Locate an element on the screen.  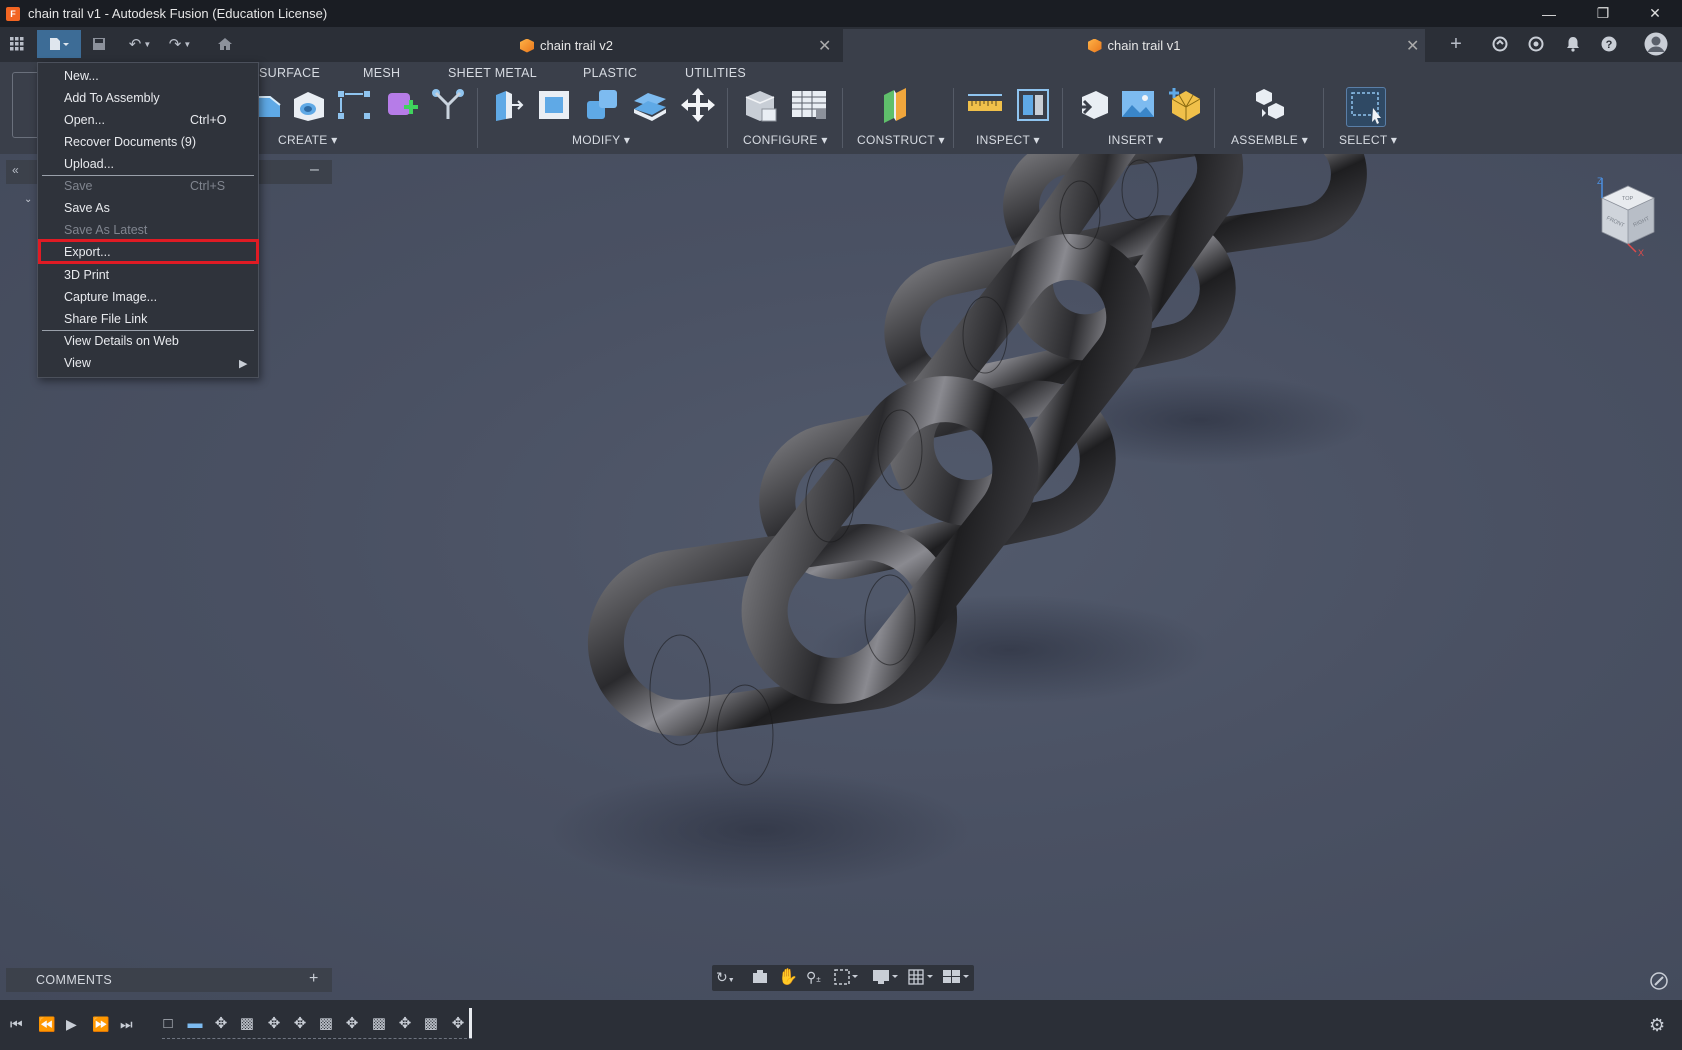
undo-icon: ↶ ▼ is located at coordinates (140, 44).